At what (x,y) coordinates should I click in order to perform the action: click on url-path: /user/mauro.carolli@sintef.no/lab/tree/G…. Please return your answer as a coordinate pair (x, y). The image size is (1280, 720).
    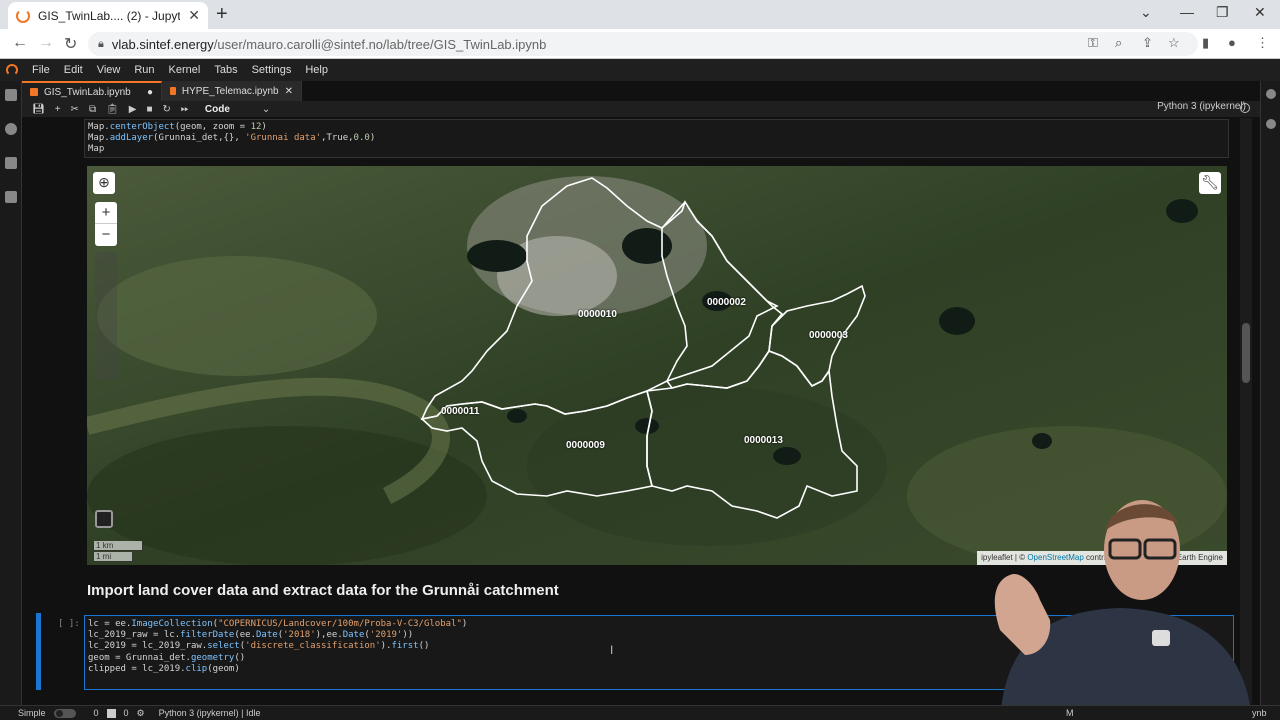
    Looking at the image, I should click on (380, 44).